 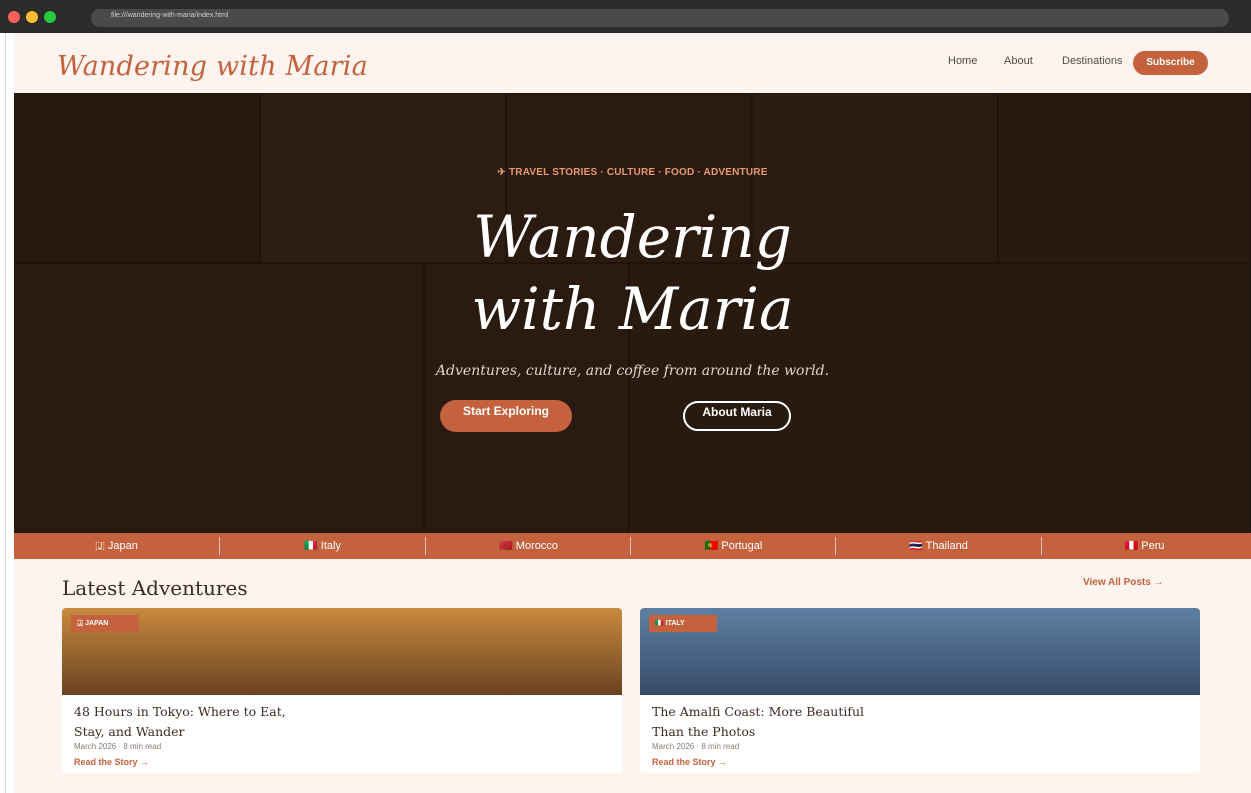 What do you see at coordinates (506, 416) in the screenshot?
I see `start-exploring-button: Start Exploring` at bounding box center [506, 416].